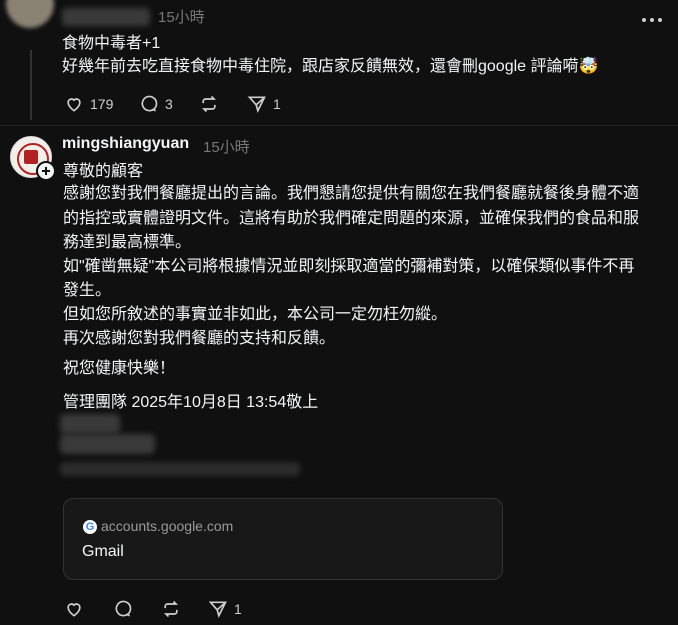 Image resolution: width=678 pixels, height=625 pixels. I want to click on post-text-line-5: 如"確凿無疑"本公司將根據情況並即刻採取適當的彌補對策，以確保類似事件不再, so click(349, 266).